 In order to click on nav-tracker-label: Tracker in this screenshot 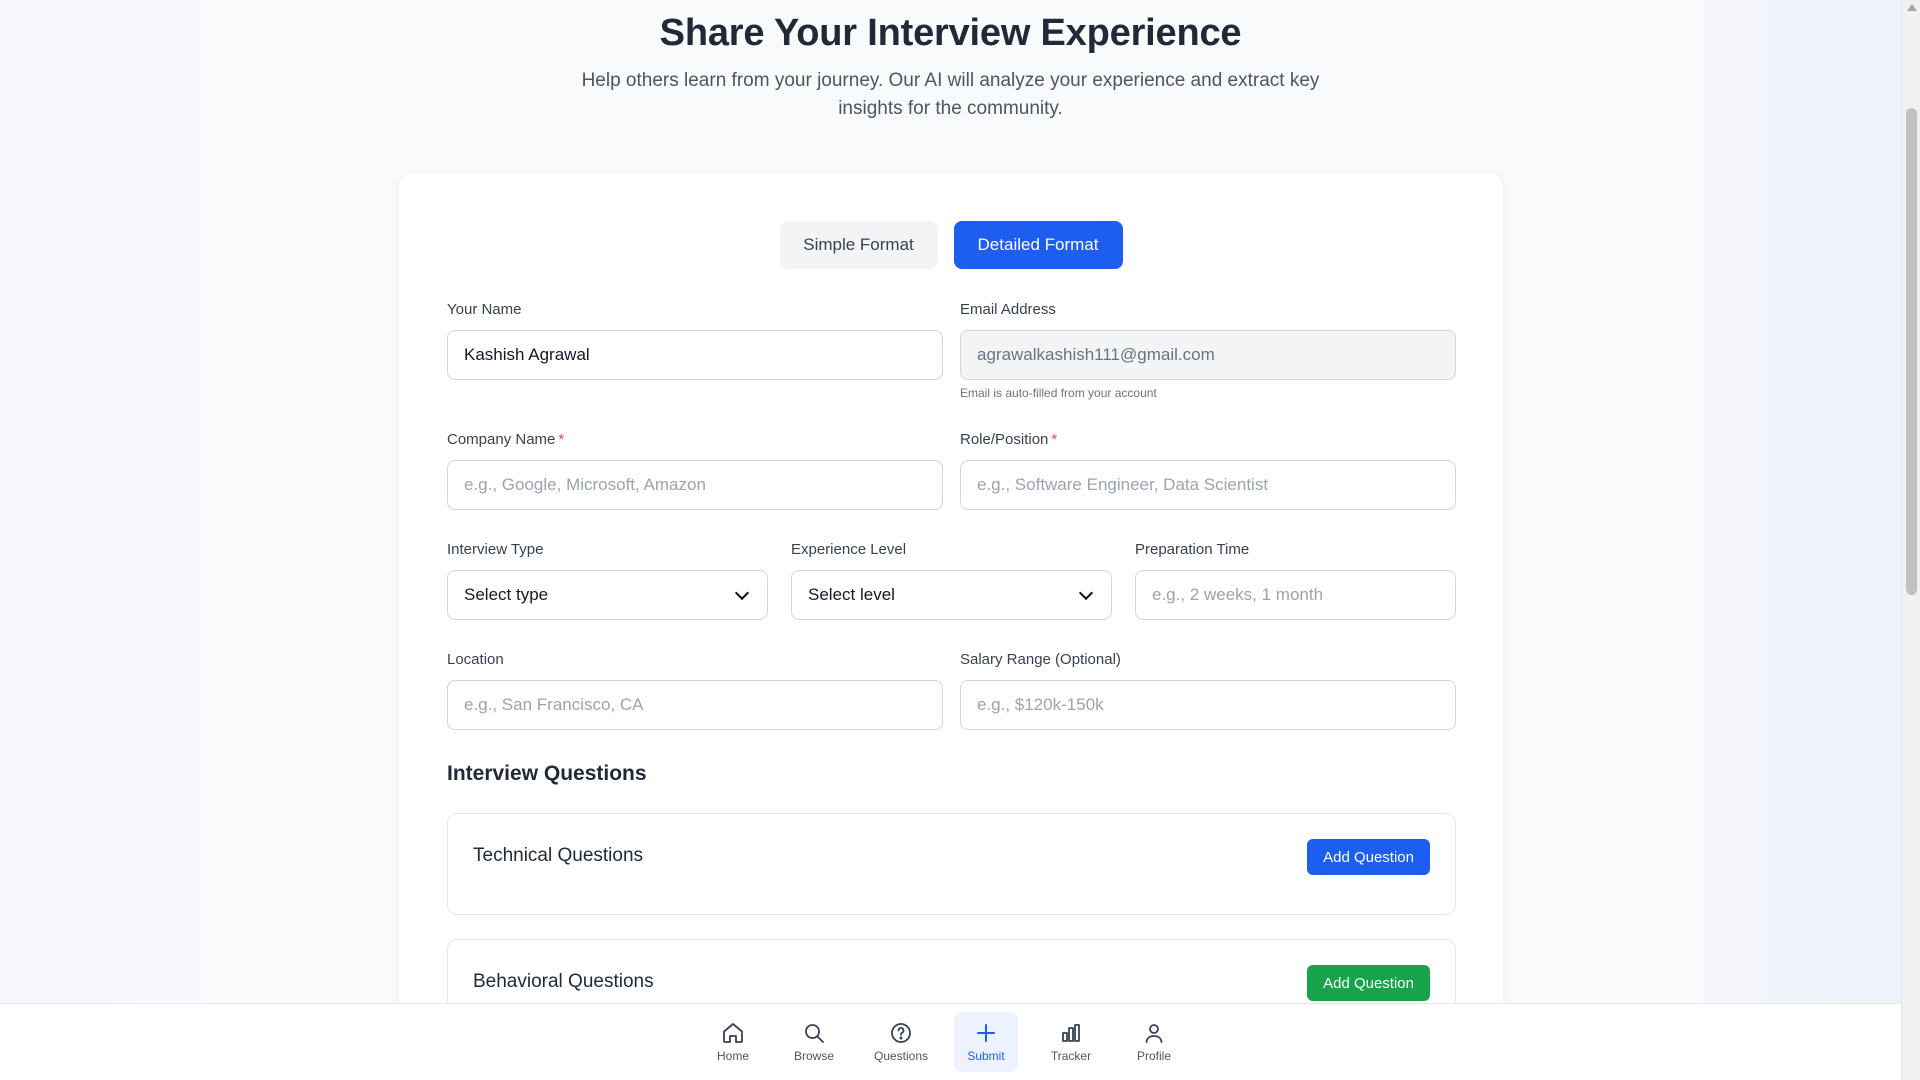, I will do `click(1071, 1056)`.